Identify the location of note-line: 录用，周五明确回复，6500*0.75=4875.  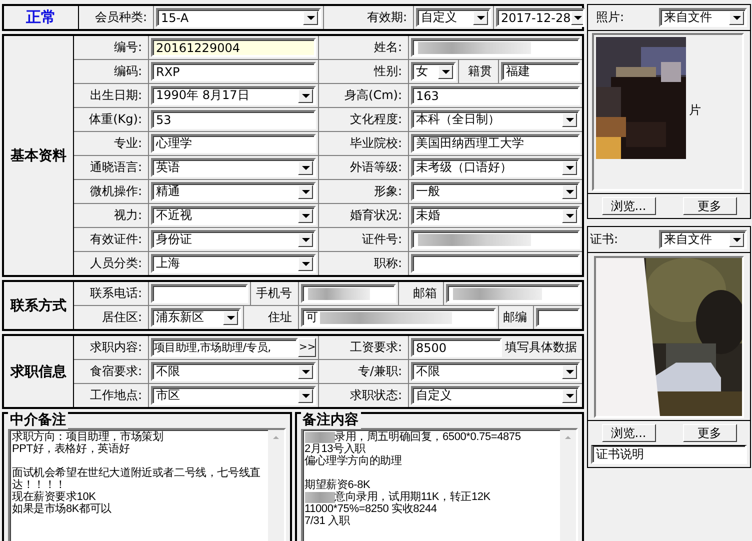
(428, 437).